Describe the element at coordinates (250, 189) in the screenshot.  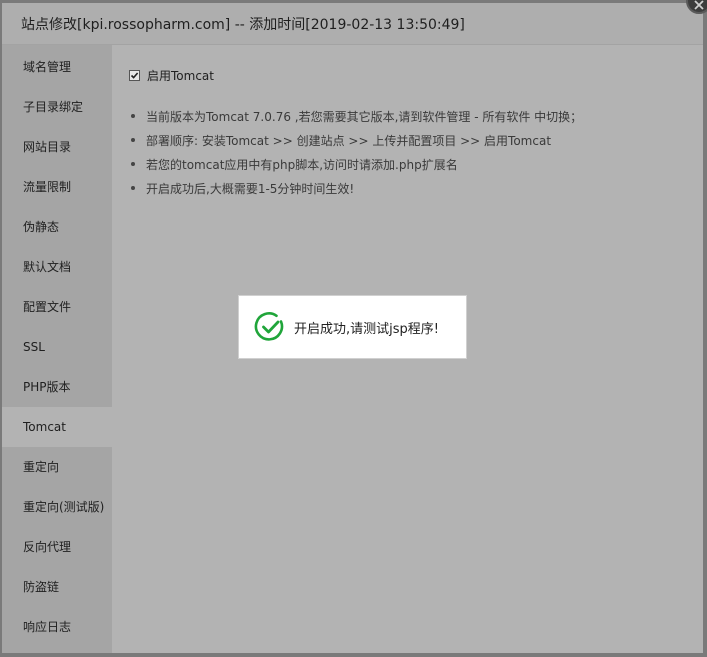
I see `note-text: 开启成功后,大概需要1-5分钟时间生效!` at that location.